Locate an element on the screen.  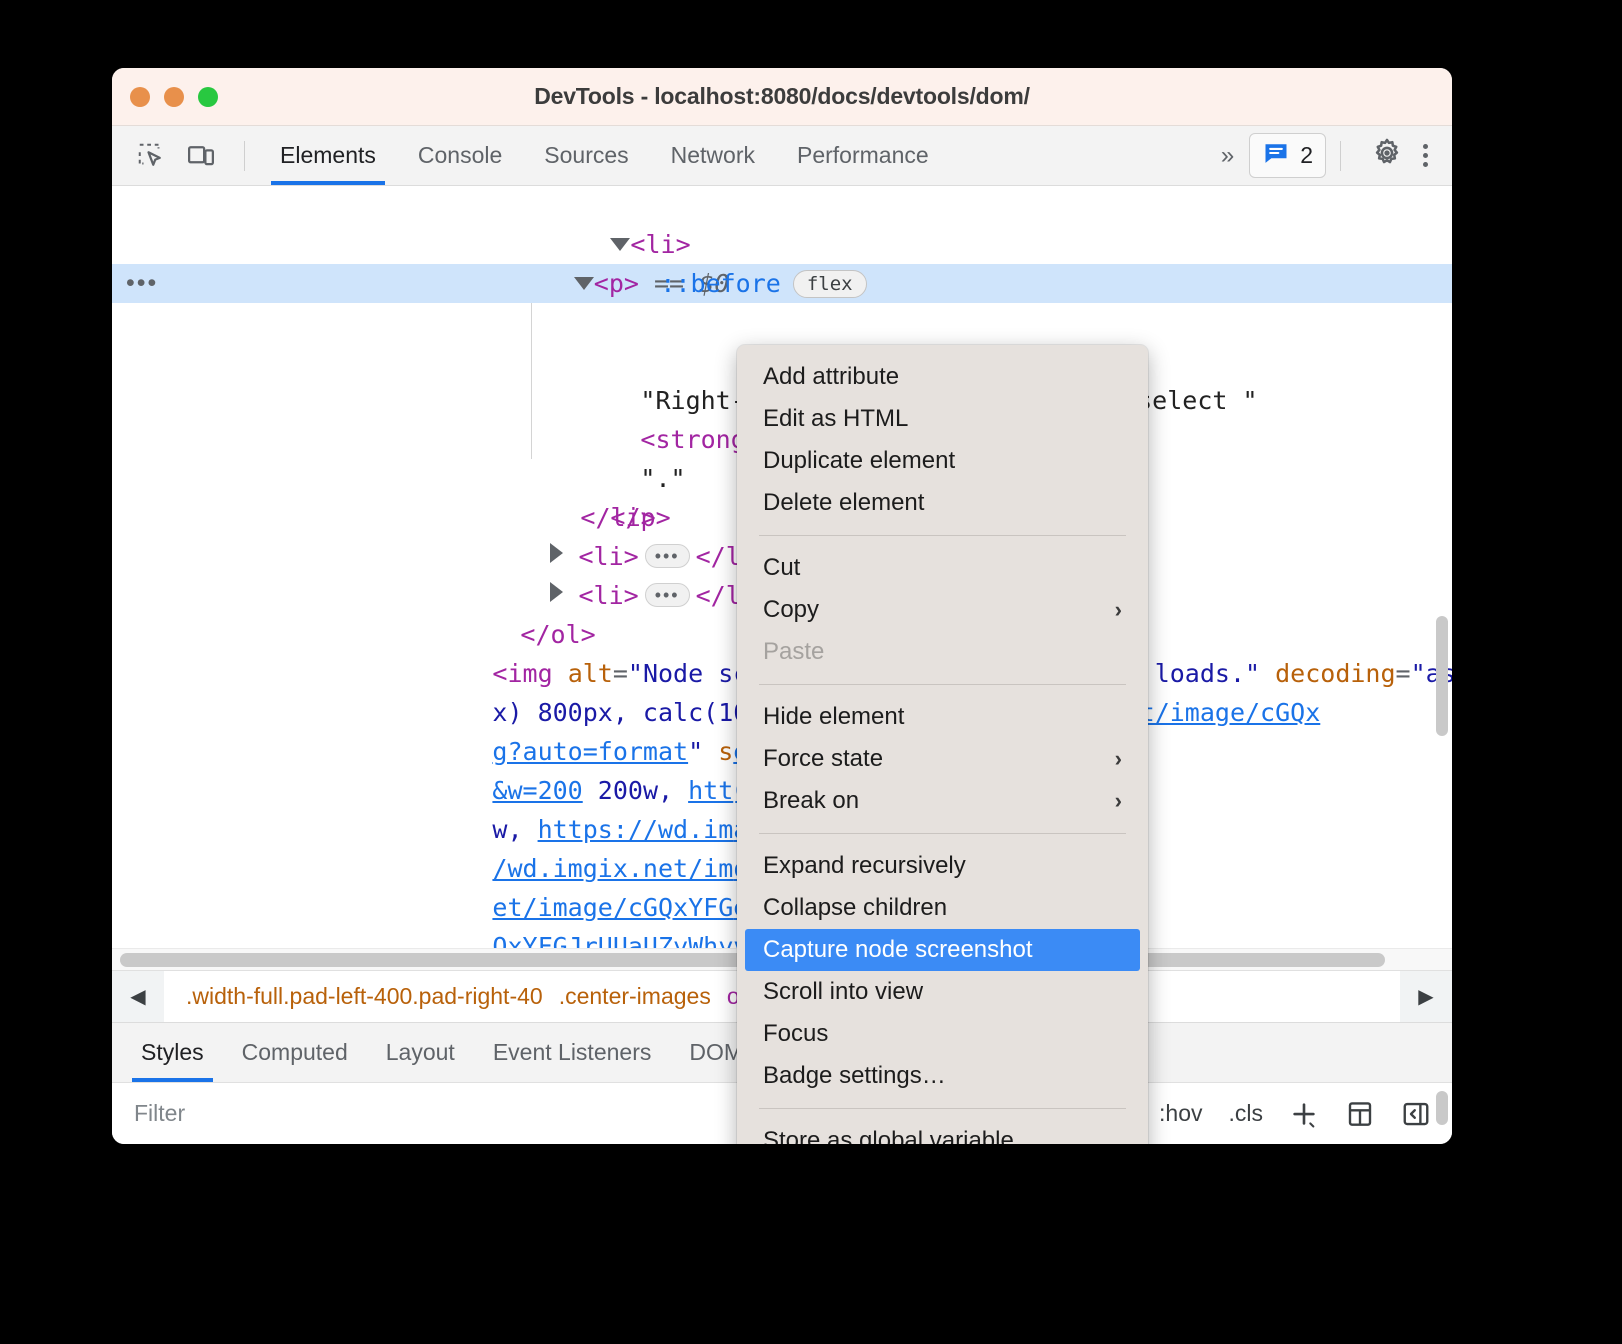
styles-panel-scrollbar is located at coordinates (1442, 1108).